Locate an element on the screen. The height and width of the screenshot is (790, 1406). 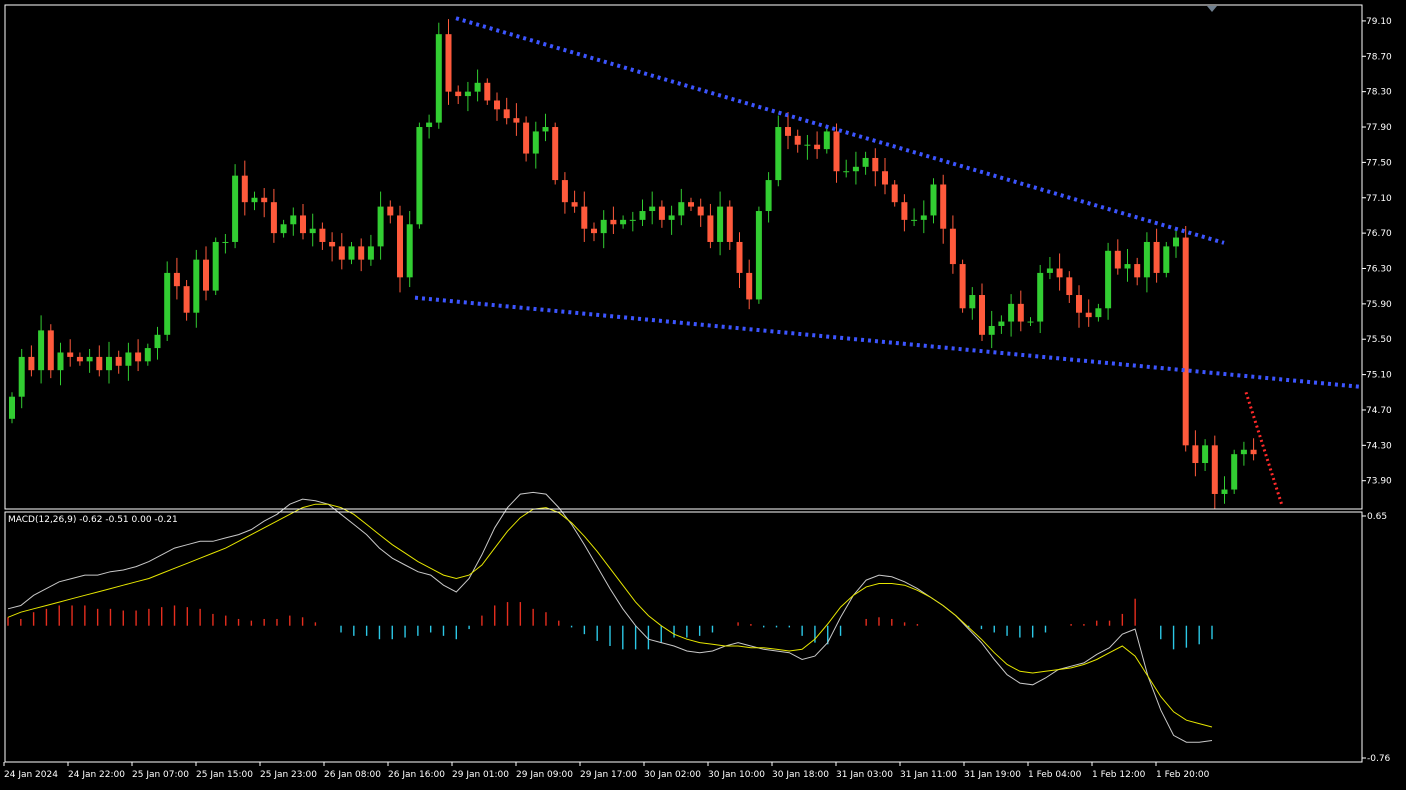
projection-arrow-line is located at coordinates (1264, 448).